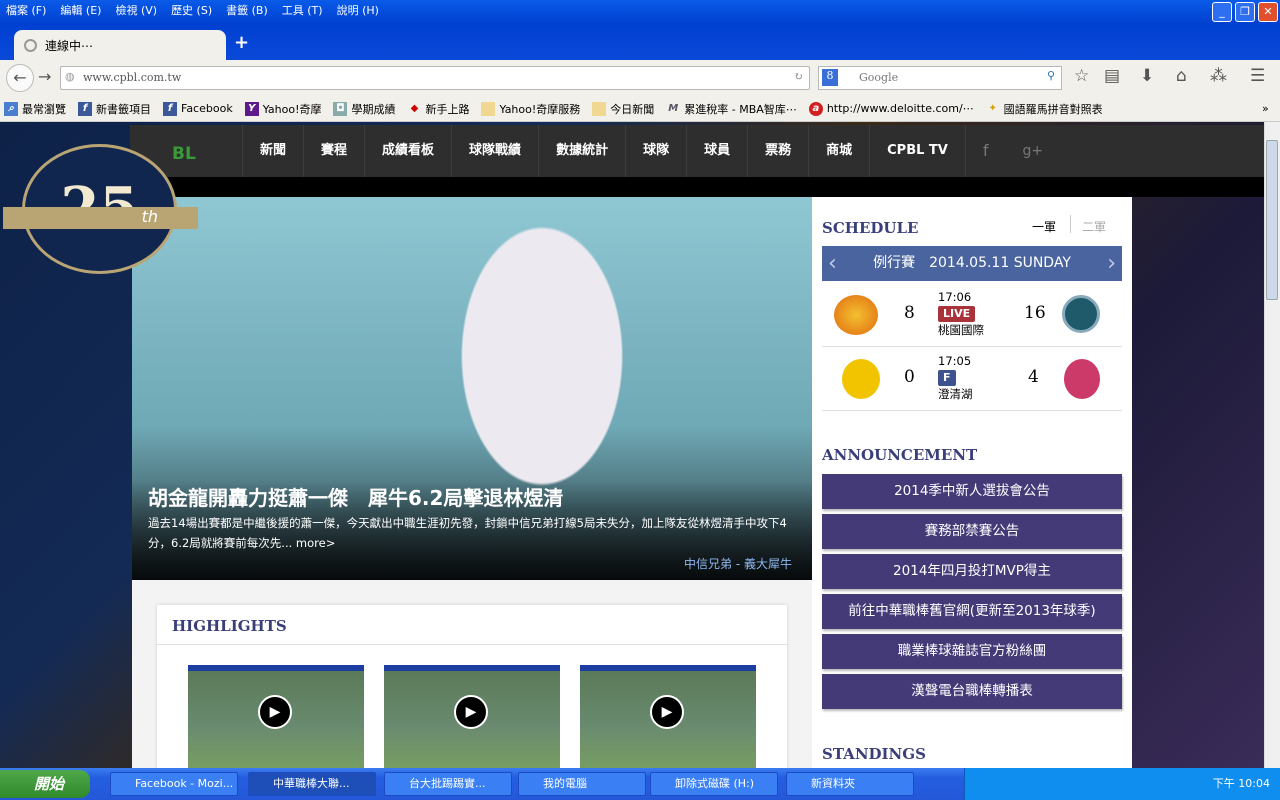 The height and width of the screenshot is (800, 1280). What do you see at coordinates (1218, 76) in the screenshot?
I see `sync-icon: ⁂` at bounding box center [1218, 76].